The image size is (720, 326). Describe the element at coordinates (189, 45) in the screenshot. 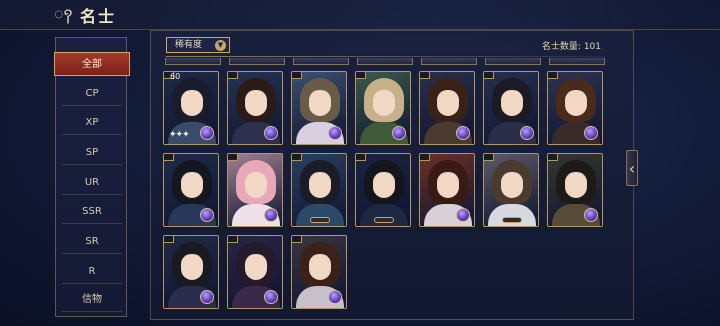

I see `rarity-filter-label: 稀有度` at that location.